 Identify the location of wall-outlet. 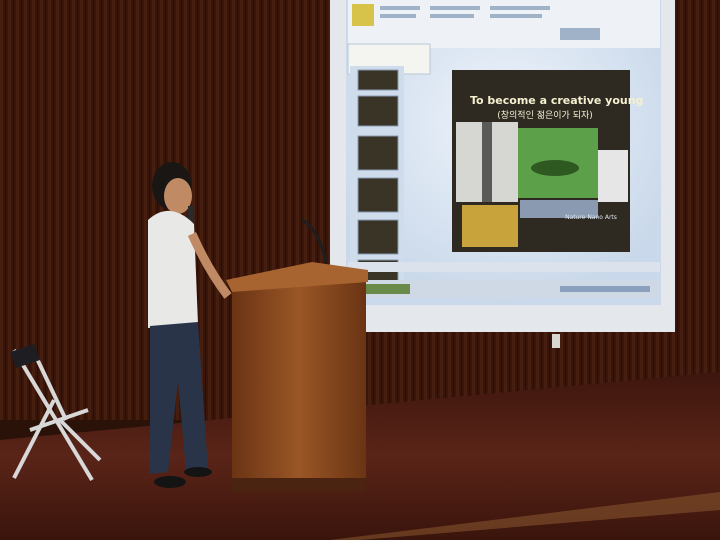
(556, 341).